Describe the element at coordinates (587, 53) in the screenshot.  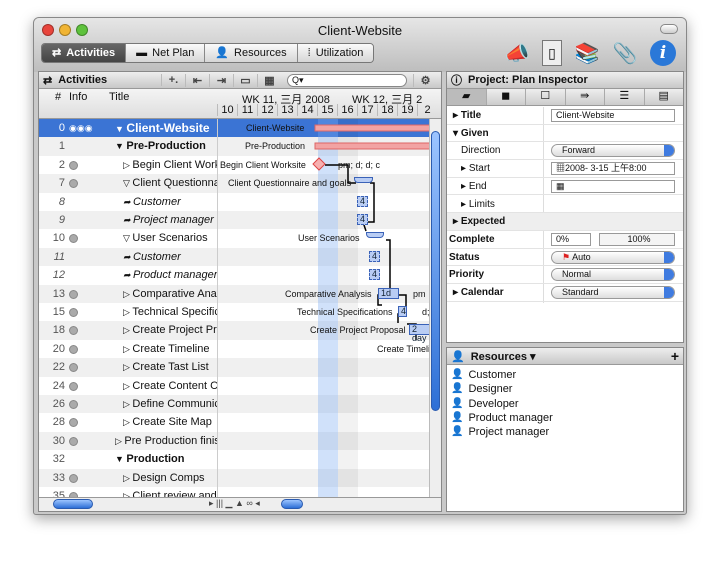
I see `book-icon: 📚` at that location.